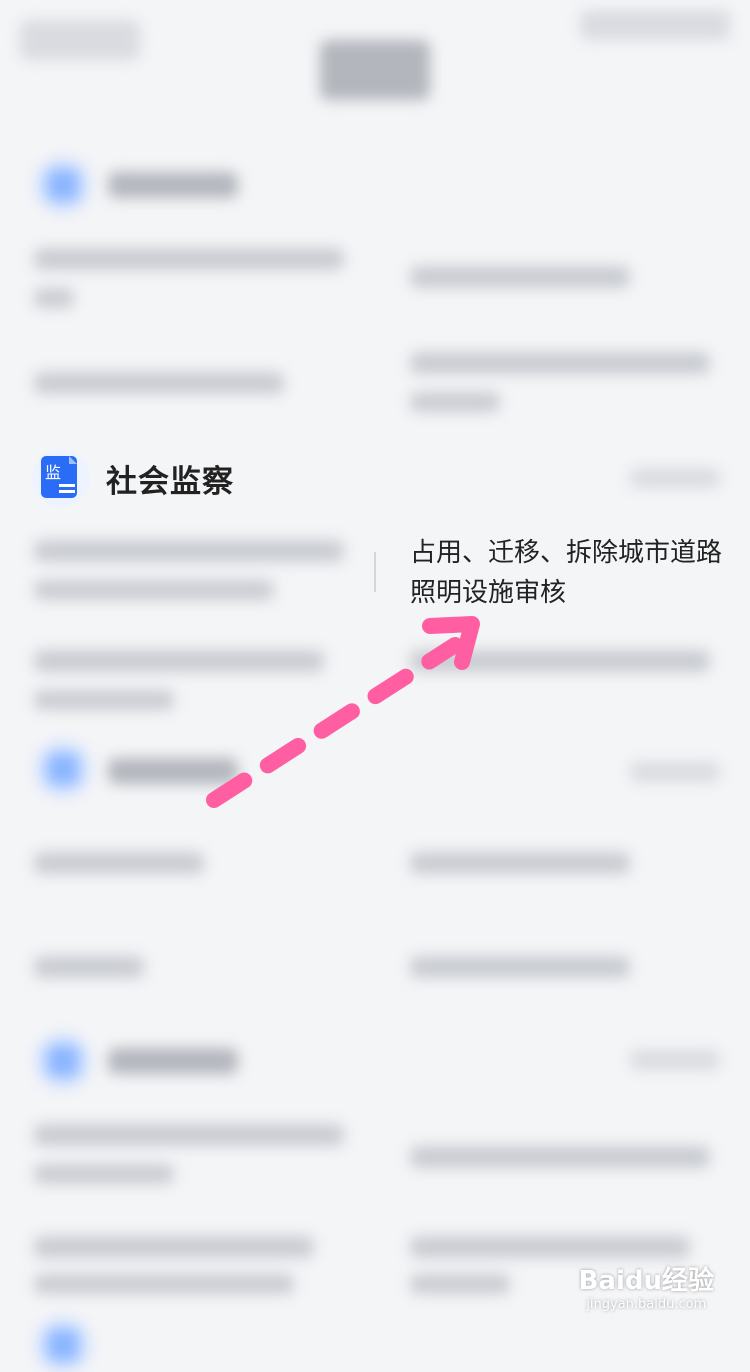 The width and height of the screenshot is (750, 1372). Describe the element at coordinates (53, 472) in the screenshot. I see `icon-glyph: 监` at that location.